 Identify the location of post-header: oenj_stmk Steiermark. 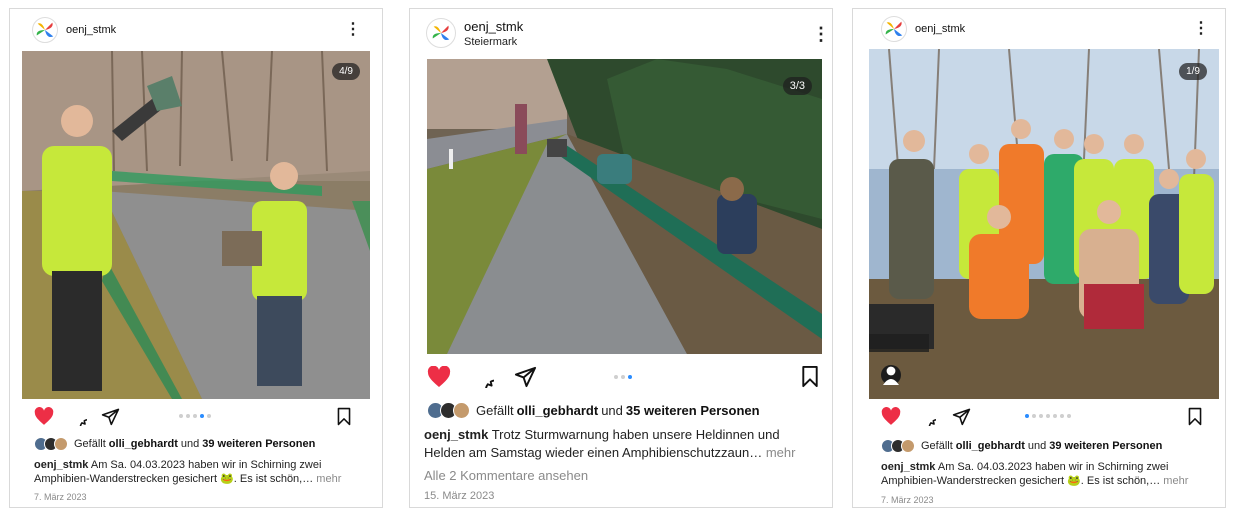
(474, 33).